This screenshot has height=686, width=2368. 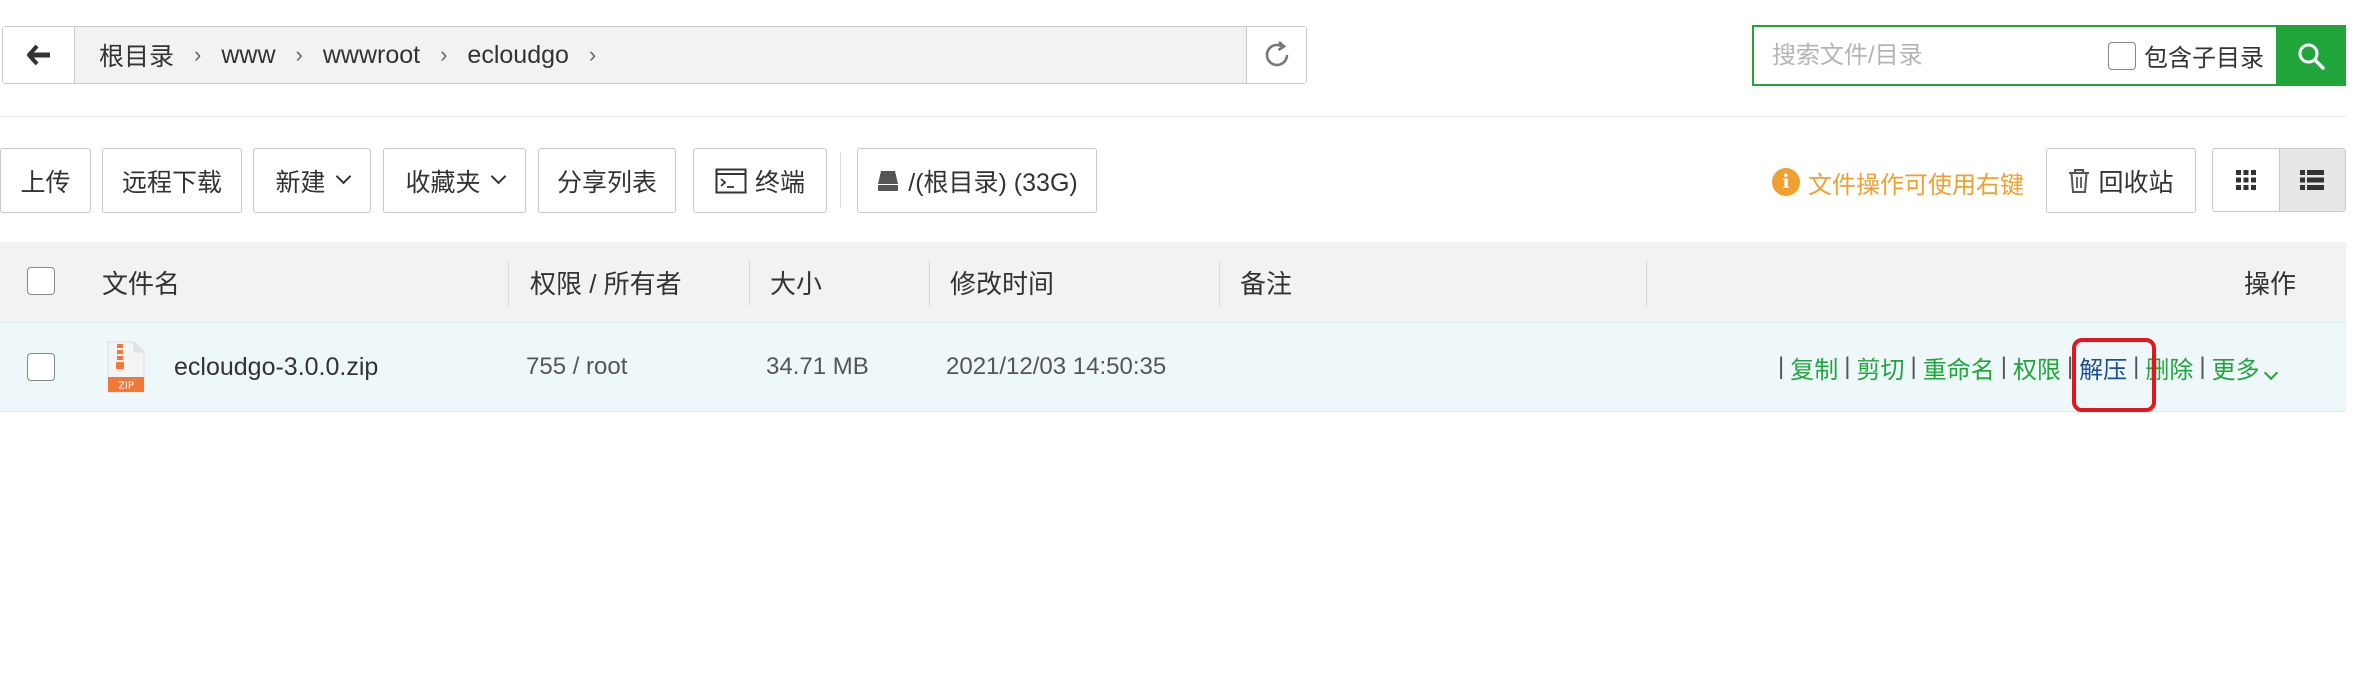 I want to click on share-list-button: 分享列表, so click(x=607, y=180).